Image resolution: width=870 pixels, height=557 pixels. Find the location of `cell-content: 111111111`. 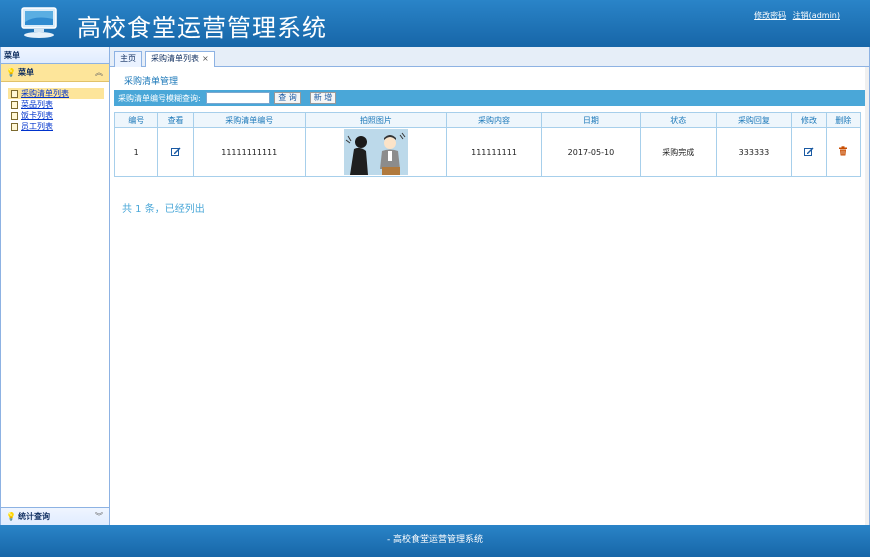

cell-content: 111111111 is located at coordinates (494, 152).